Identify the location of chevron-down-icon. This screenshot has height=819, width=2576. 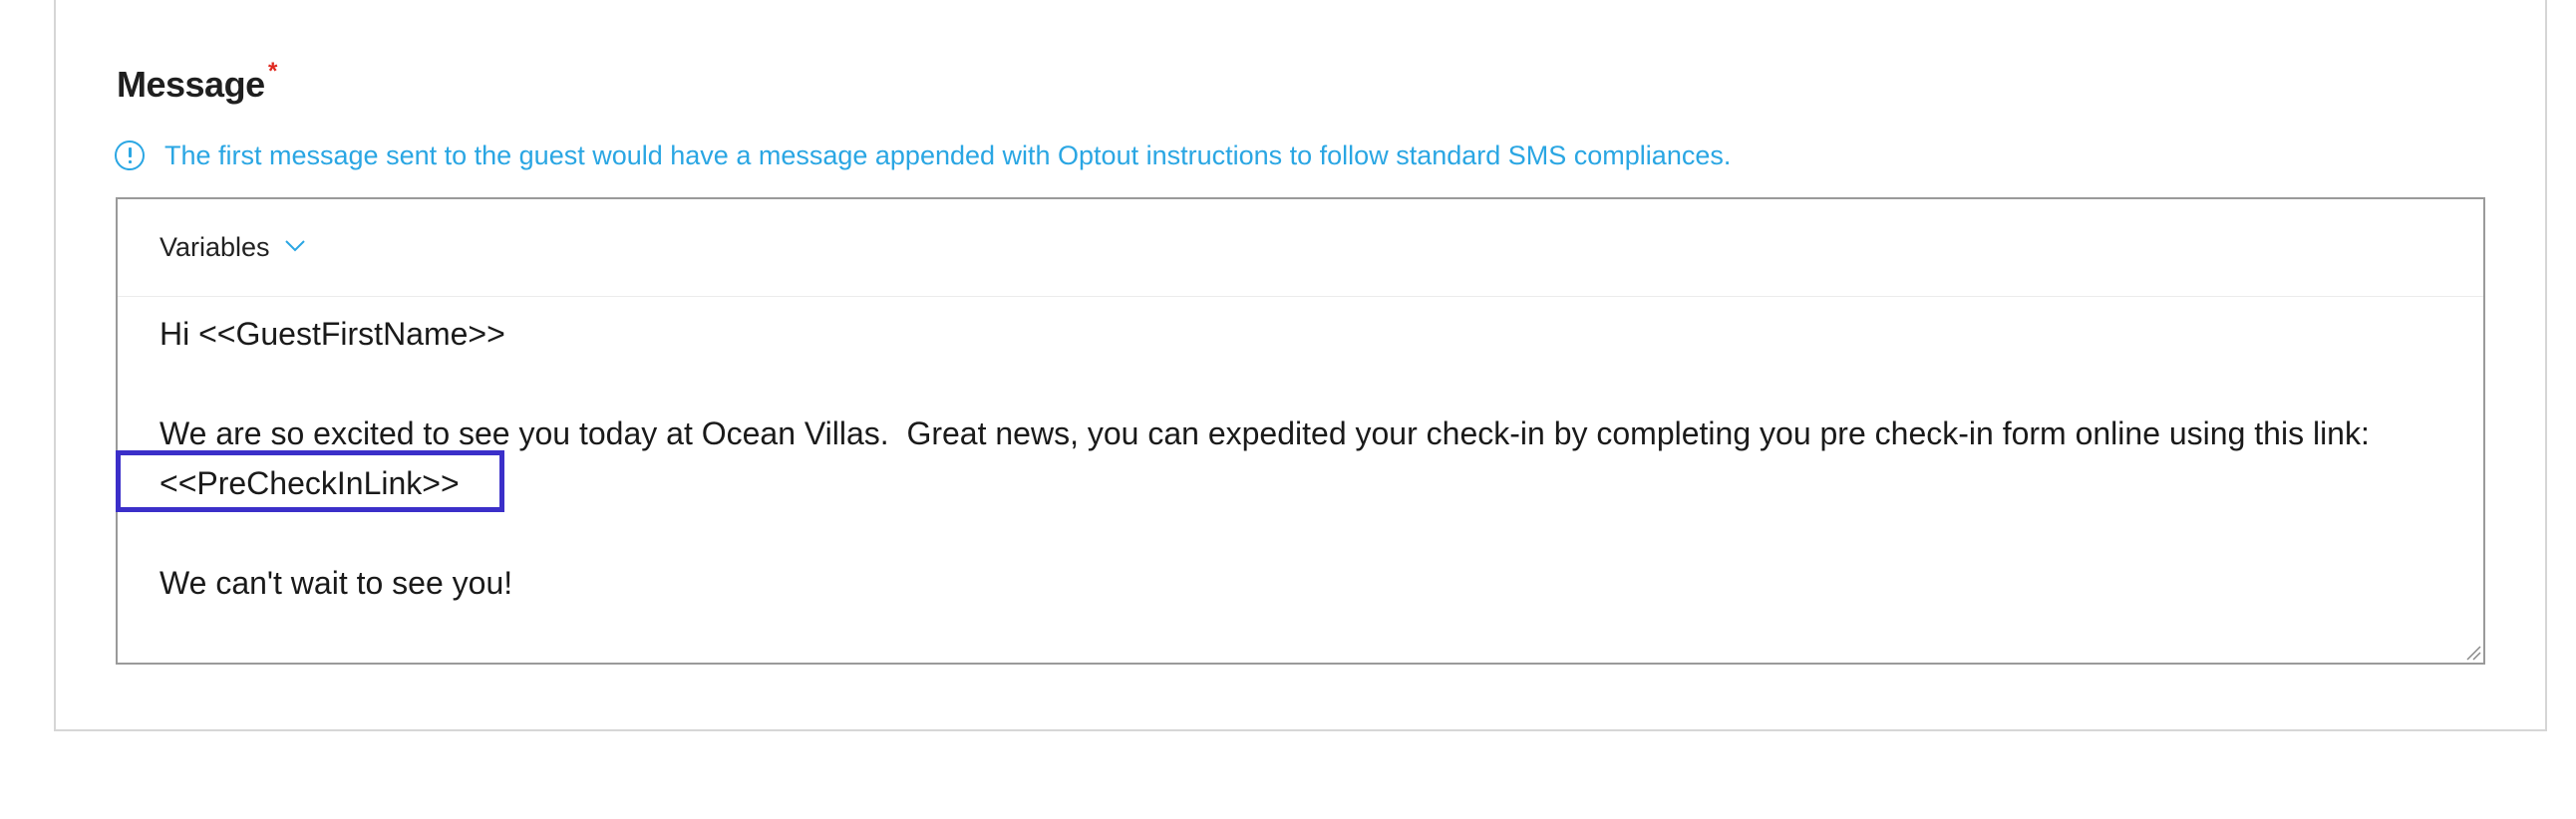
(294, 246).